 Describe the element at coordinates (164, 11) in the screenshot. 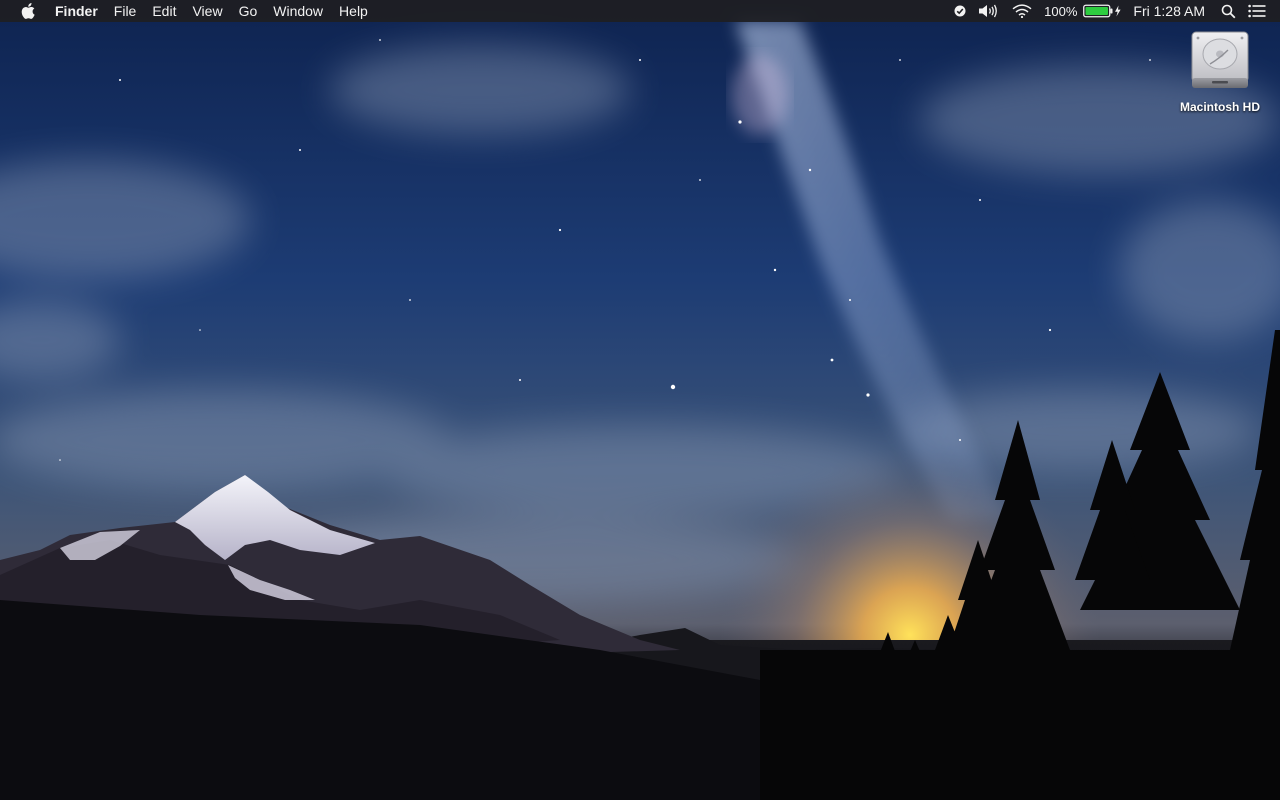

I see `menu-edit: Edit` at that location.